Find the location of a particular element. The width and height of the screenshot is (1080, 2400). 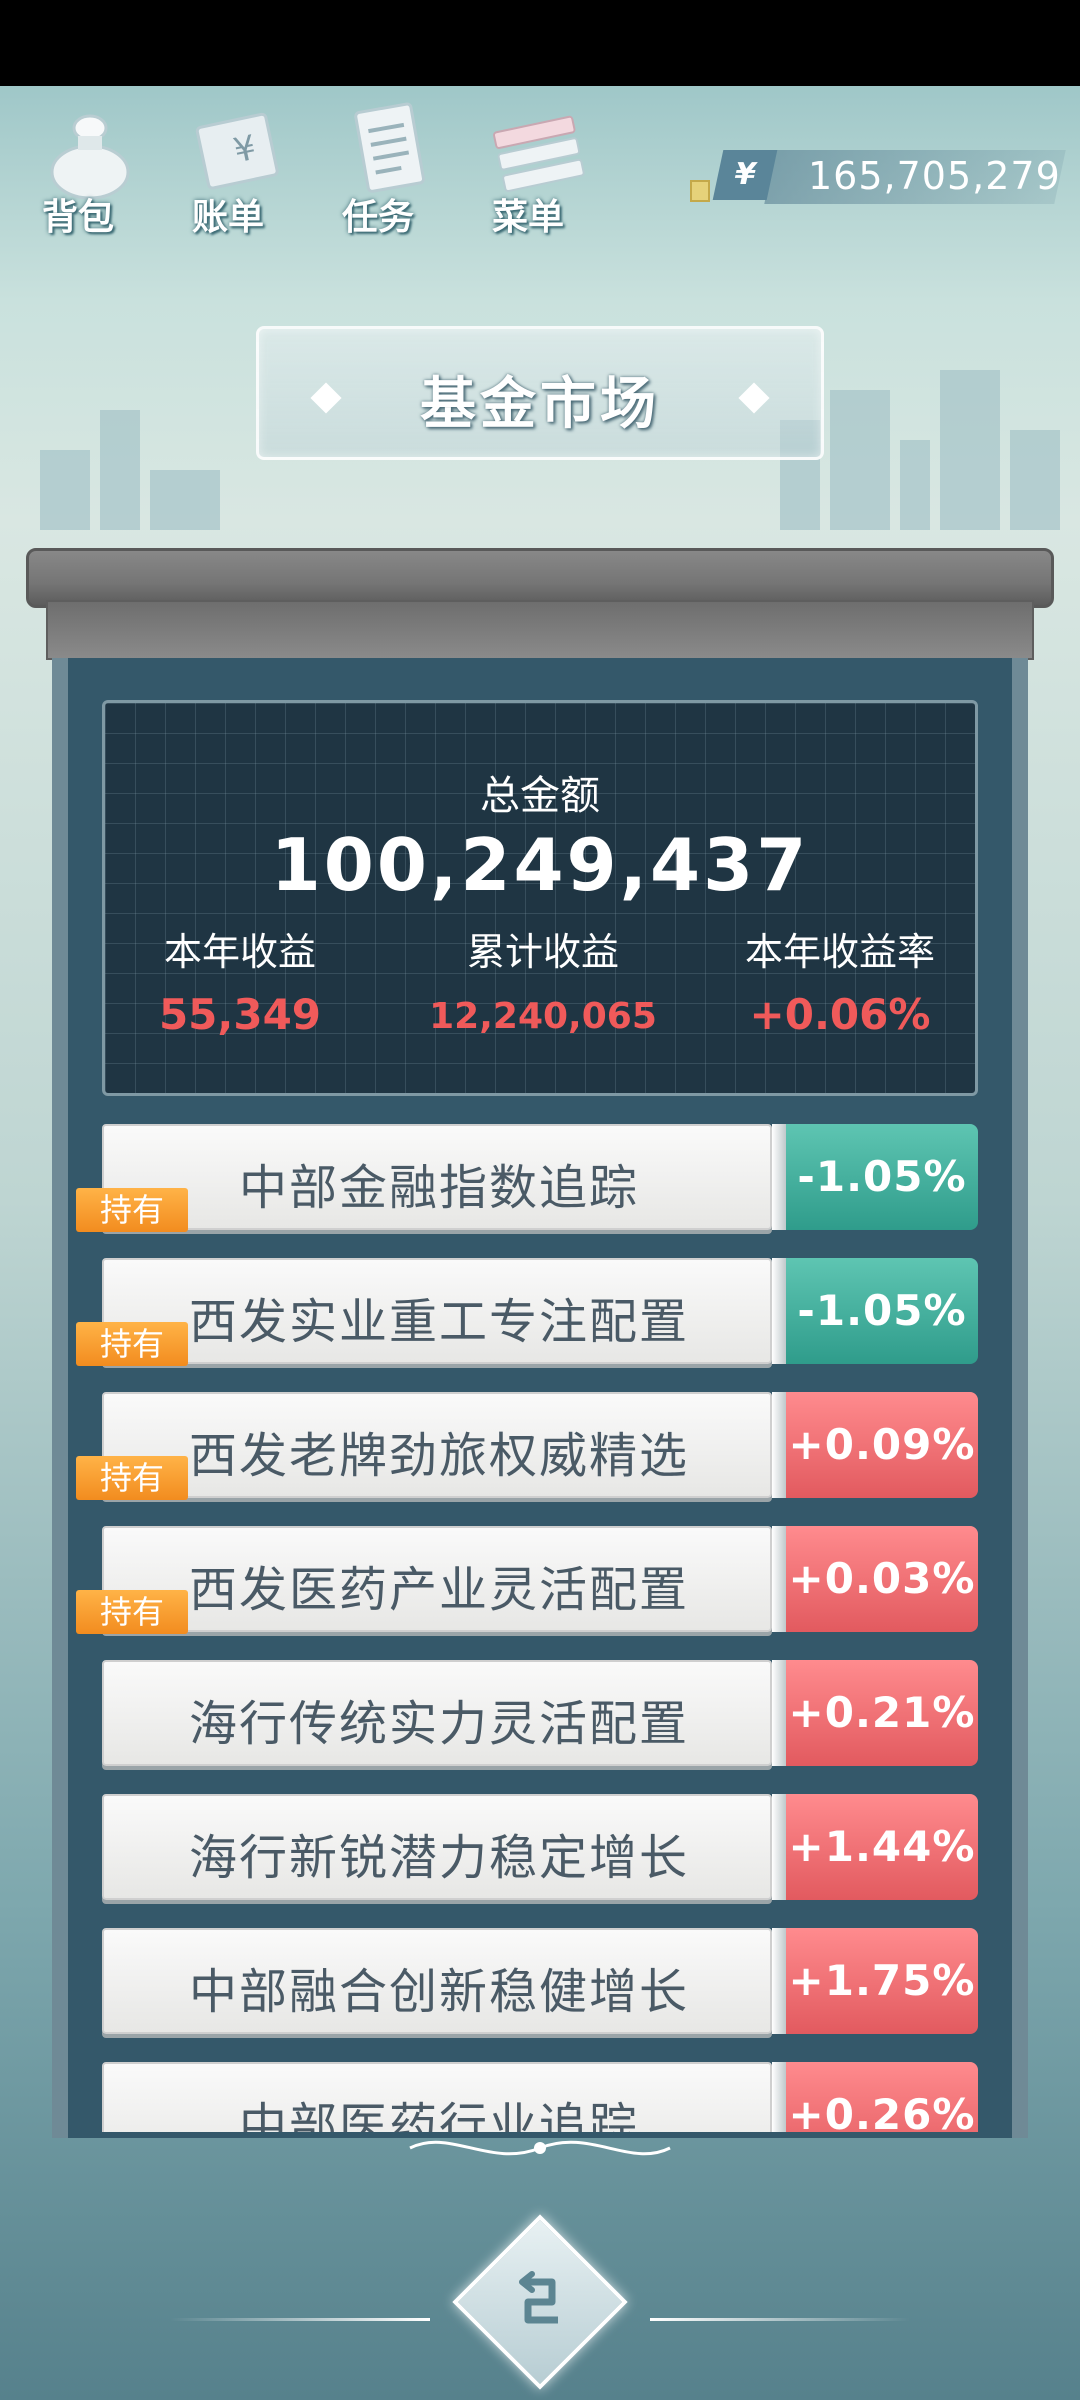

menu-bill: ¥ 账单 is located at coordinates (233, 175).